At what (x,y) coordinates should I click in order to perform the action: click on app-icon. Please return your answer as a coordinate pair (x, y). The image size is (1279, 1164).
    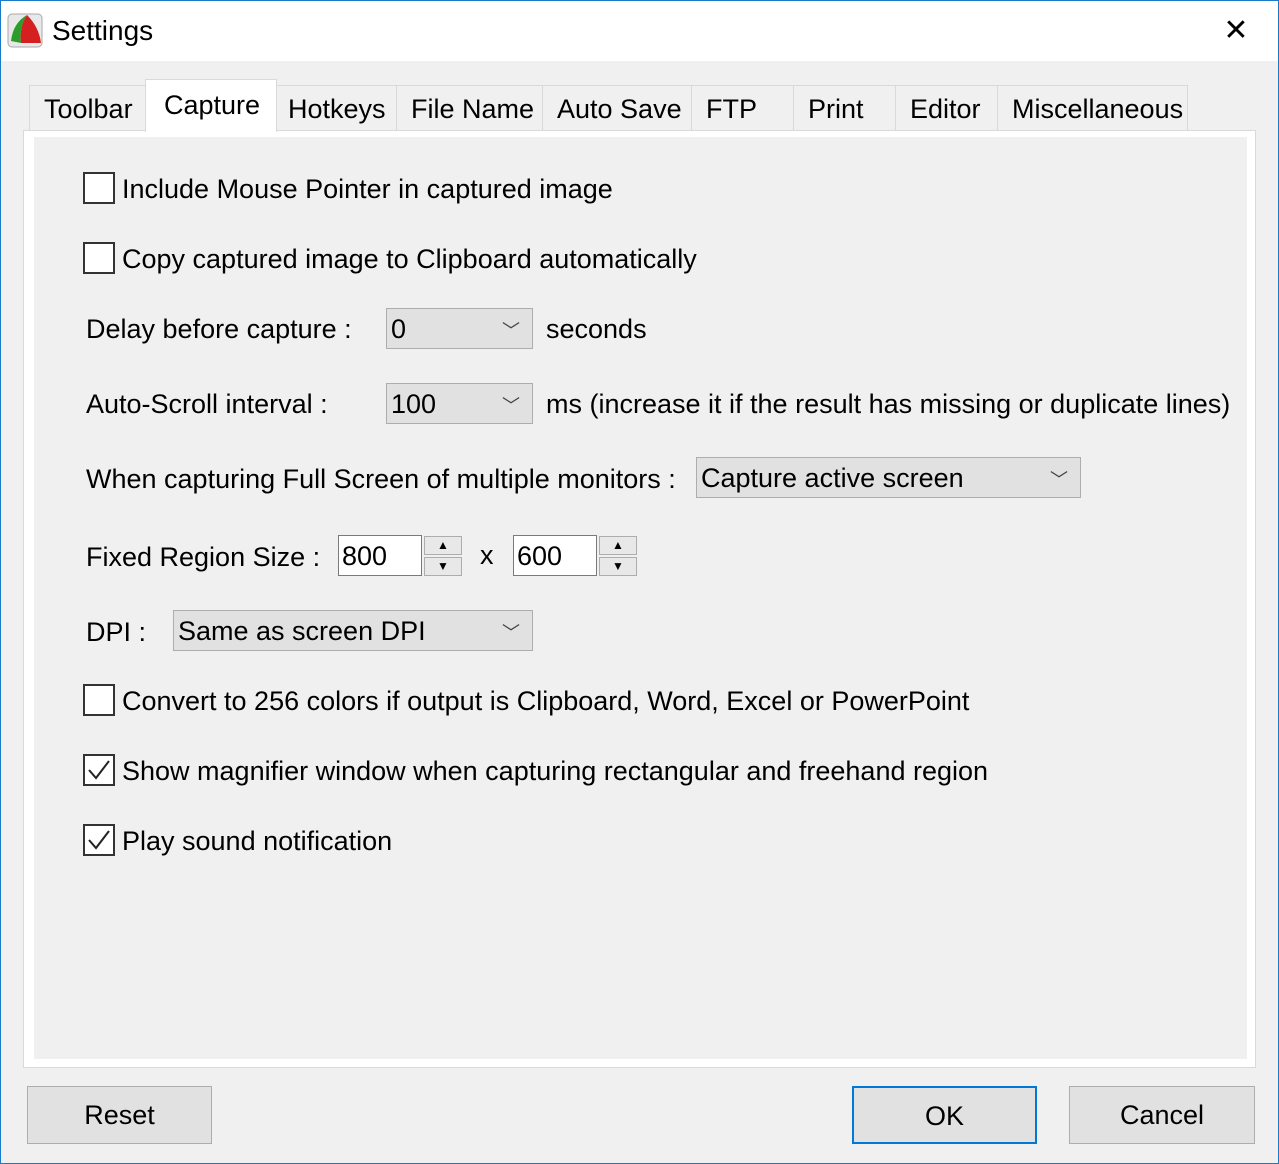
    Looking at the image, I should click on (25, 30).